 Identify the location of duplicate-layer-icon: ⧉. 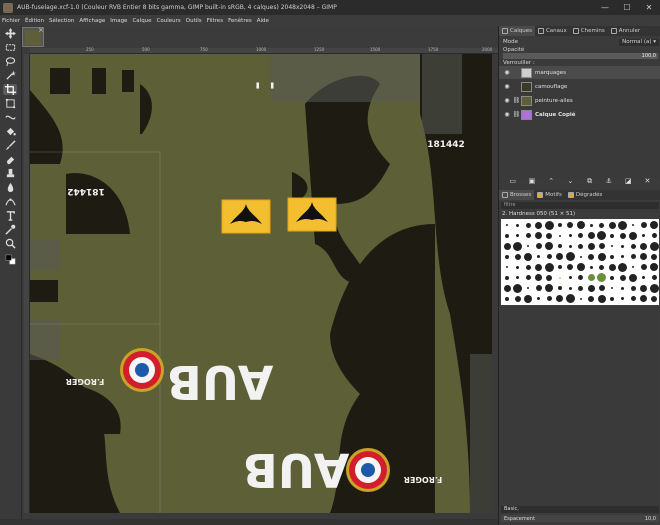
(590, 181).